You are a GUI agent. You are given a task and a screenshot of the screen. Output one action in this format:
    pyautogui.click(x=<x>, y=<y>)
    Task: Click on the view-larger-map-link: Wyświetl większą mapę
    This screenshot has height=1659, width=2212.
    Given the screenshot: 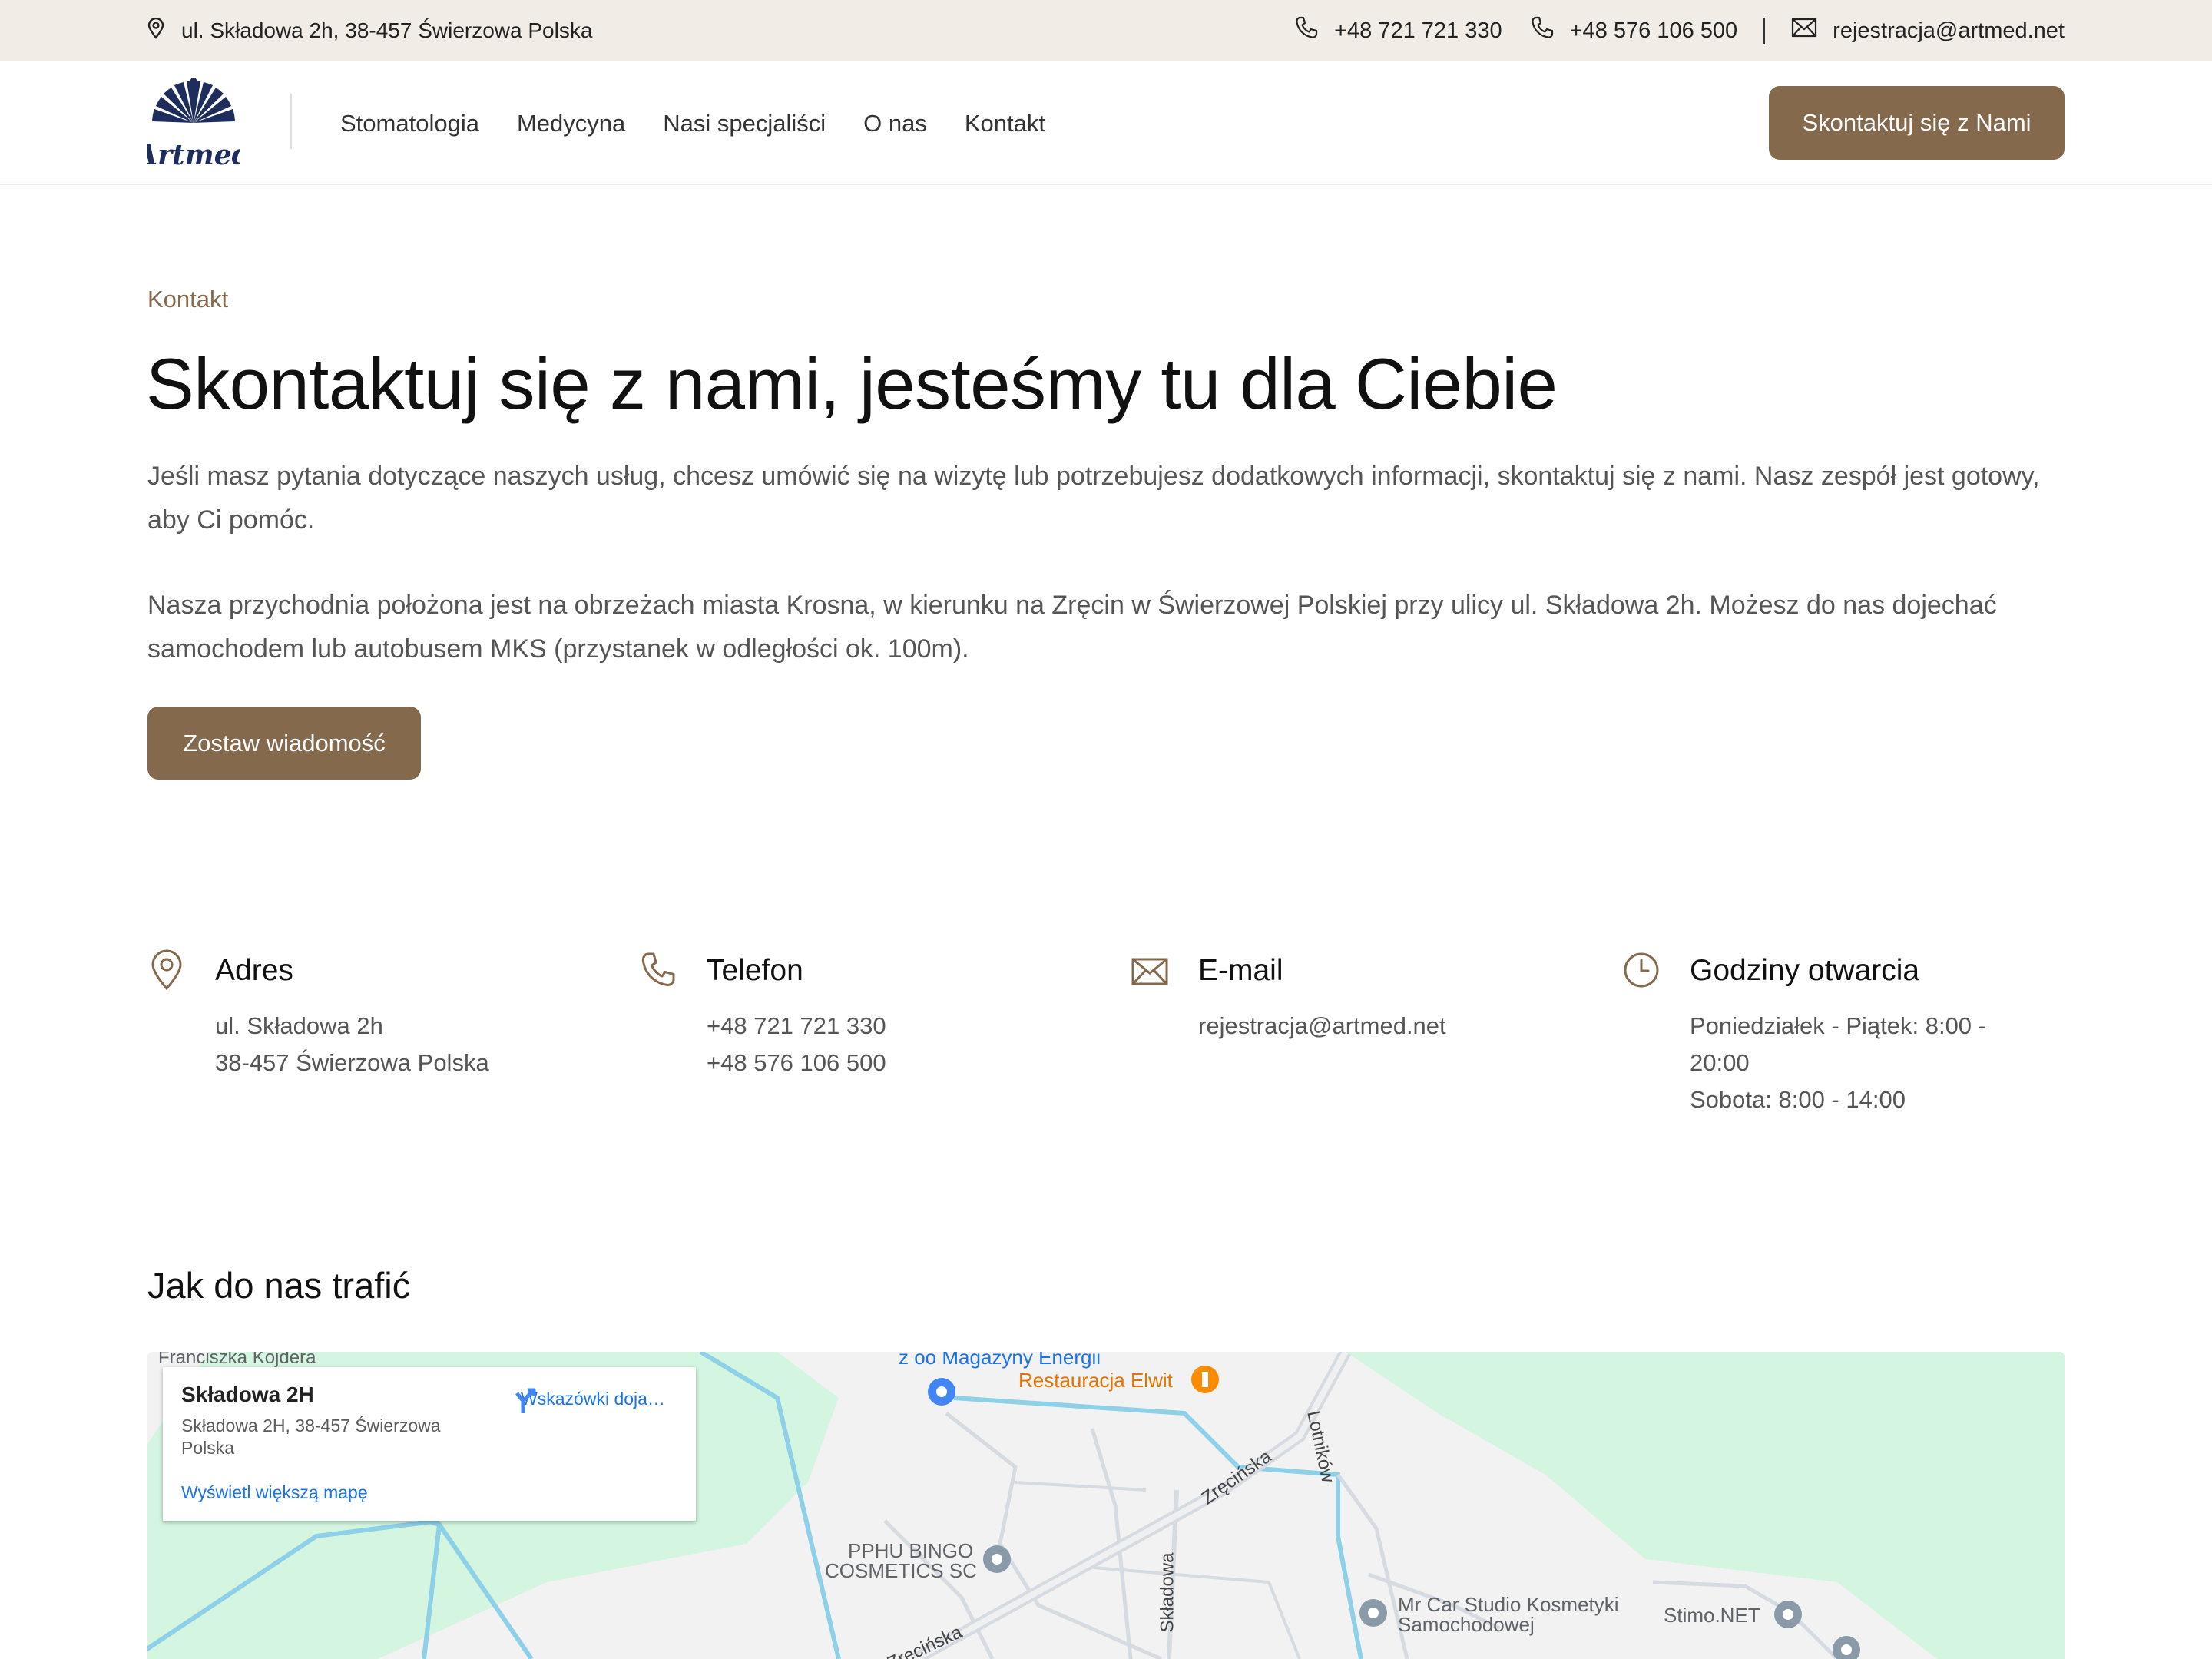 What is the action you would take?
    pyautogui.click(x=275, y=1493)
    